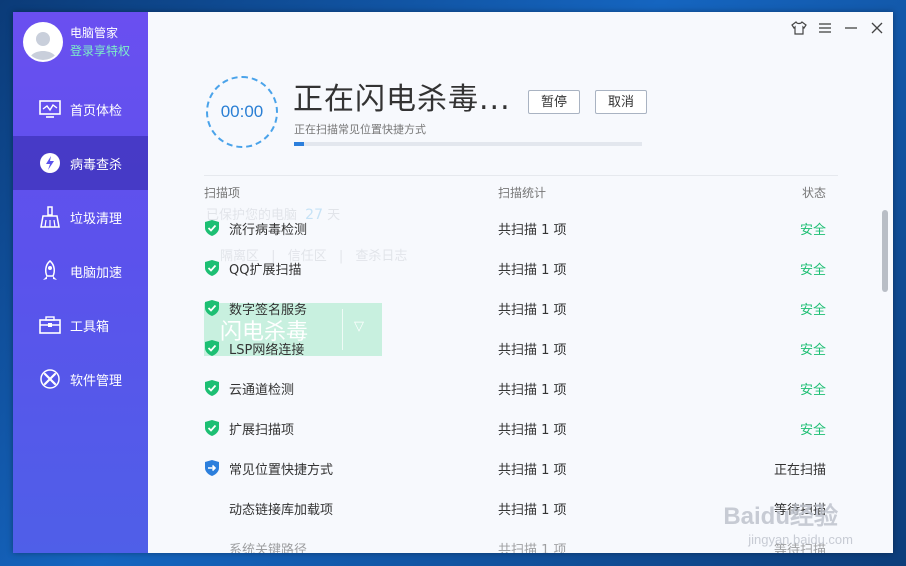 The width and height of the screenshot is (906, 566). Describe the element at coordinates (351, 388) in the screenshot. I see `scan-item-cell: 云通道检测` at that location.